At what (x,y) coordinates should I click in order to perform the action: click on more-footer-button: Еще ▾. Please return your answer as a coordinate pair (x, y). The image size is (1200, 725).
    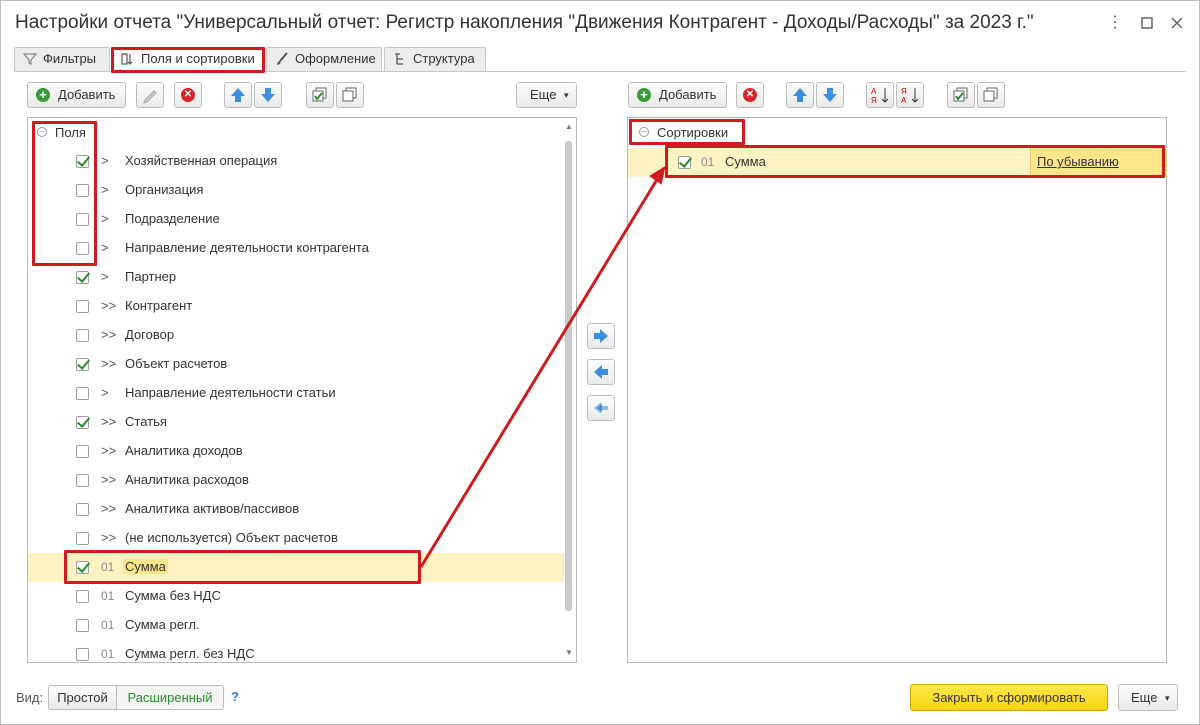
    Looking at the image, I should click on (1148, 697).